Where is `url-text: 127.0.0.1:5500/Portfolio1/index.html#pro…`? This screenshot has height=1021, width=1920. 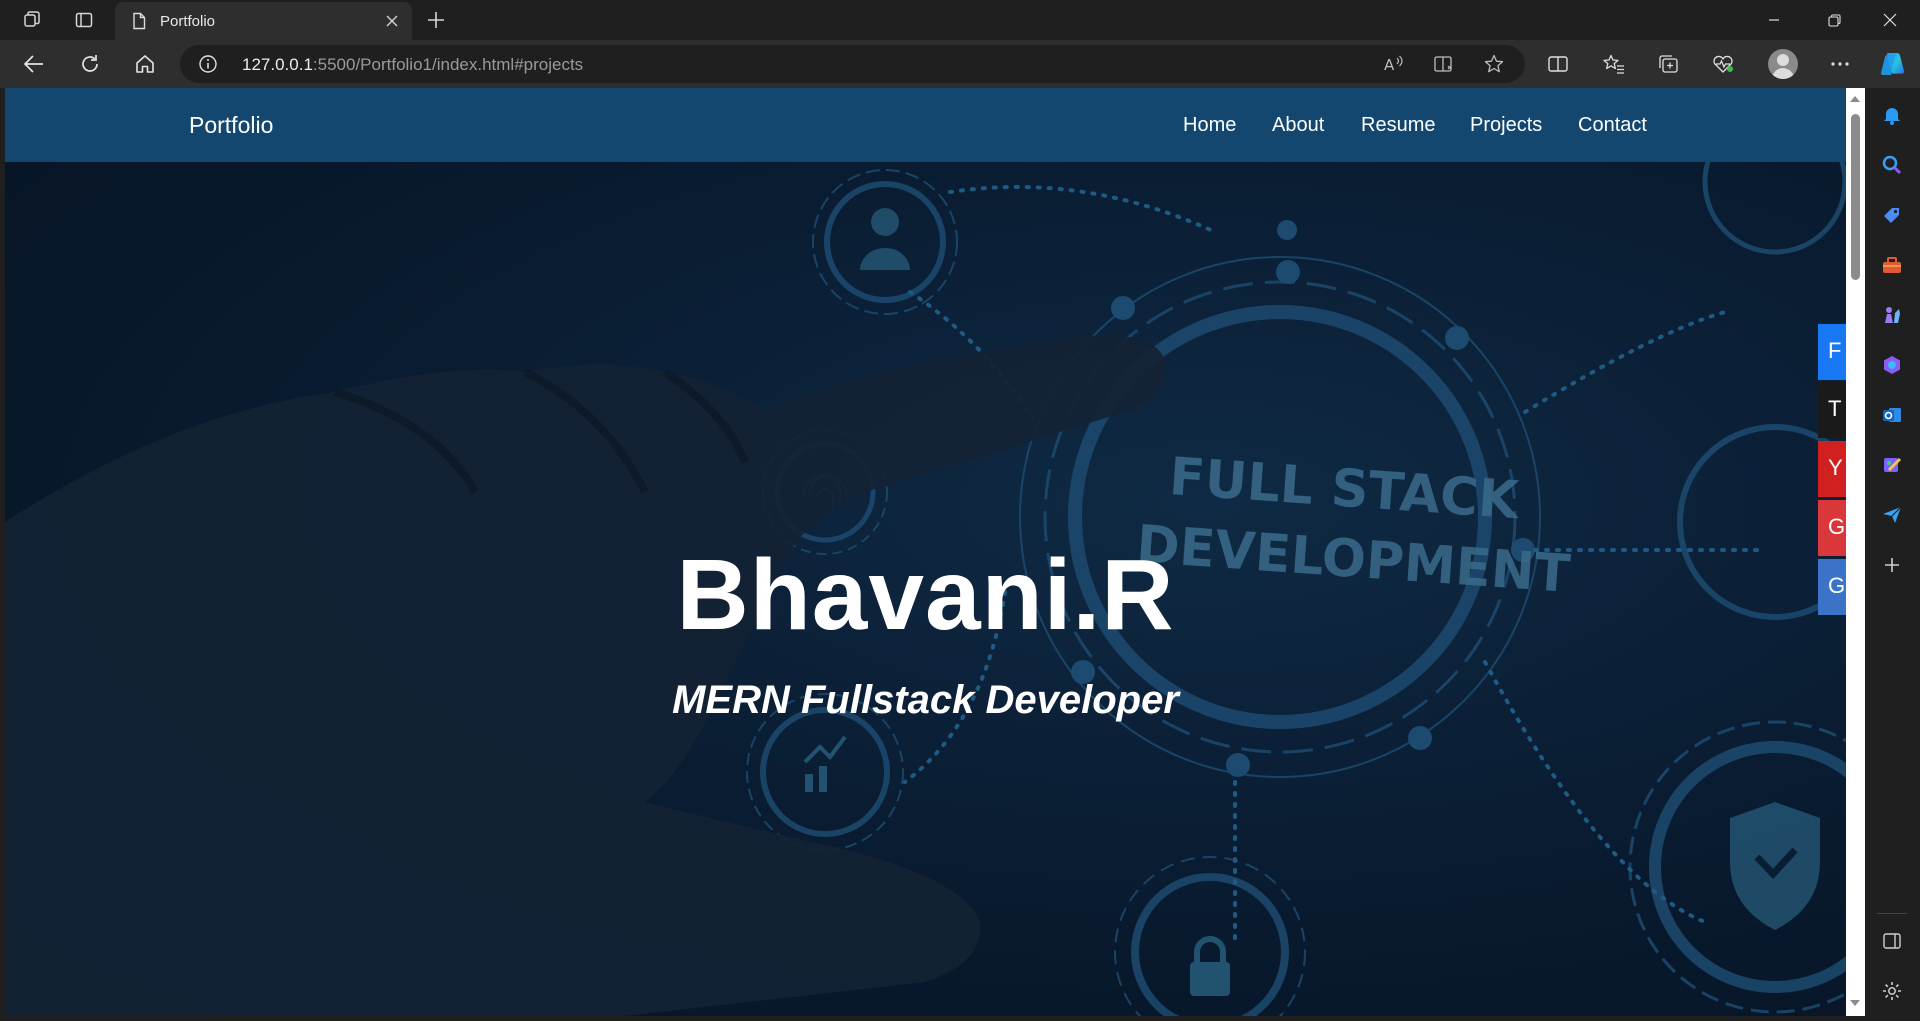 url-text: 127.0.0.1:5500/Portfolio1/index.html#pro… is located at coordinates (412, 65).